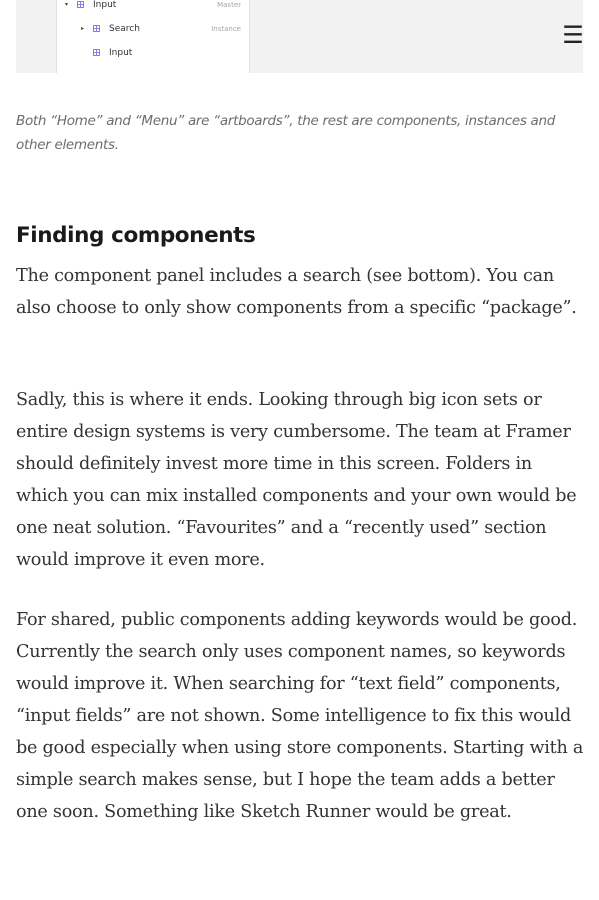  Describe the element at coordinates (153, 6) in the screenshot. I see `layer-row: ▾ Input Master` at that location.